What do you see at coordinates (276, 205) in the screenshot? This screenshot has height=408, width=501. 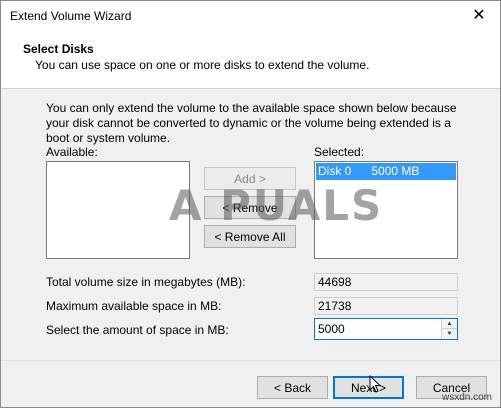 I see `appuals-watermark: A PUALS` at bounding box center [276, 205].